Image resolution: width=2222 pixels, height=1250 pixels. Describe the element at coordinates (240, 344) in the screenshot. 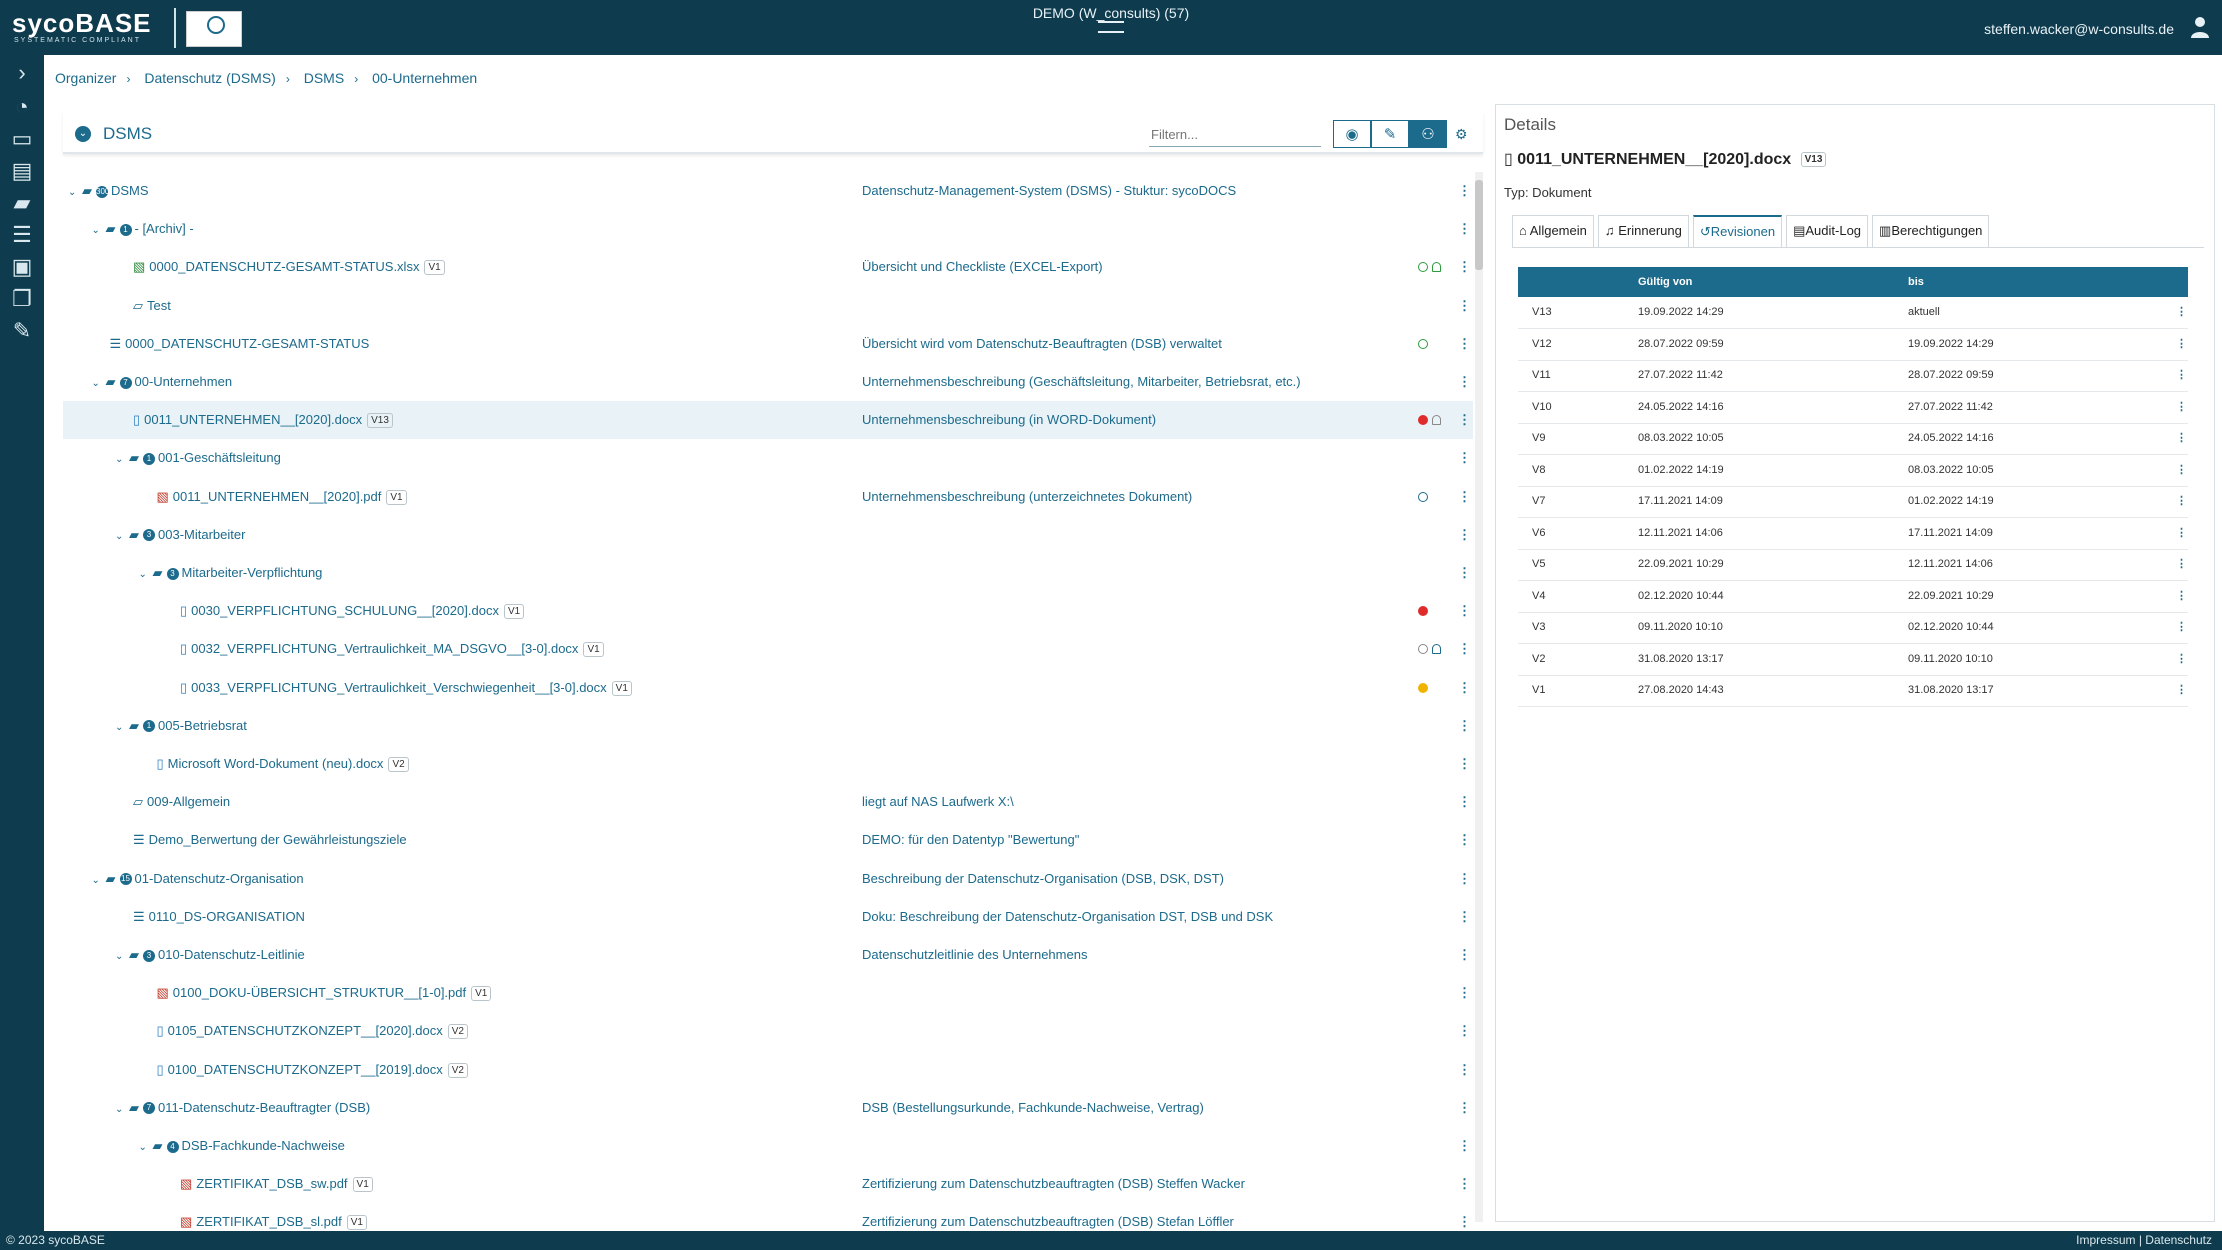

I see `tree-item: ☰ 0000_DATENSCHUTZ-GESAMT-STATUS` at that location.